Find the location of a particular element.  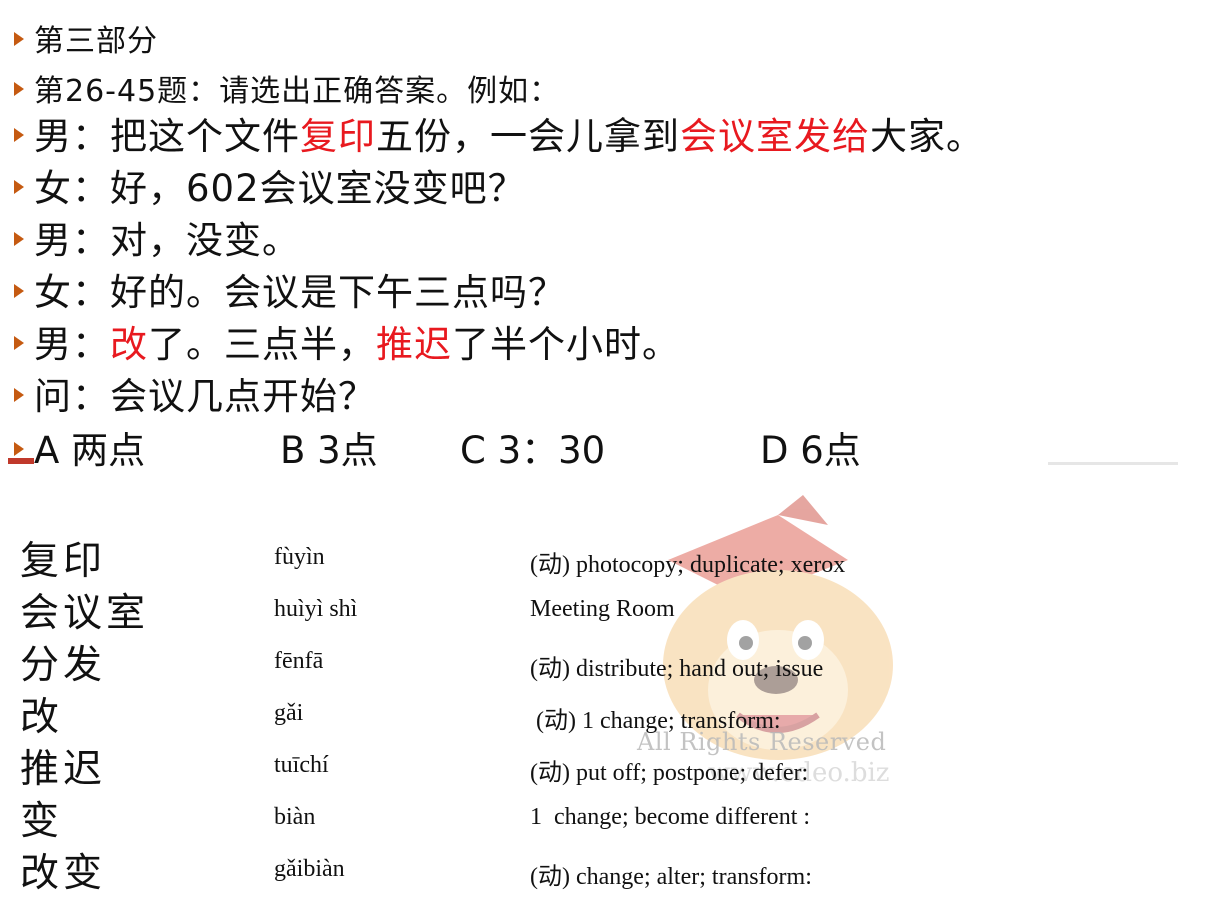

vocab-definition: (动) change; alter; transform: is located at coordinates (671, 877).